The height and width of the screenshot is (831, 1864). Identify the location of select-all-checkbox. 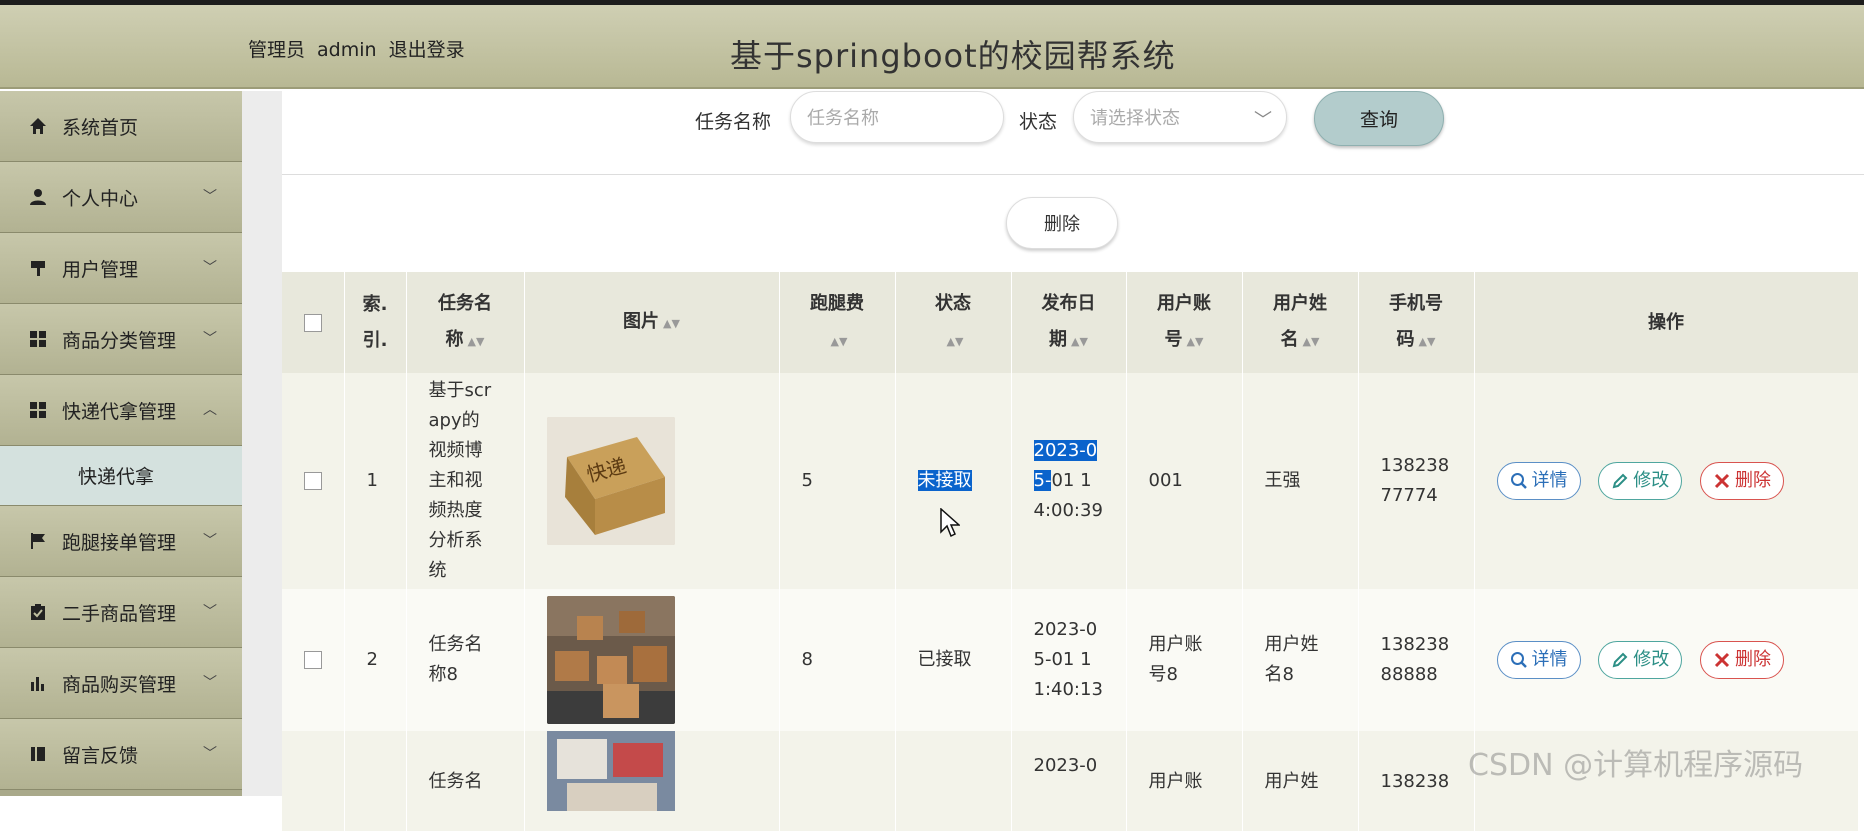
(312, 322).